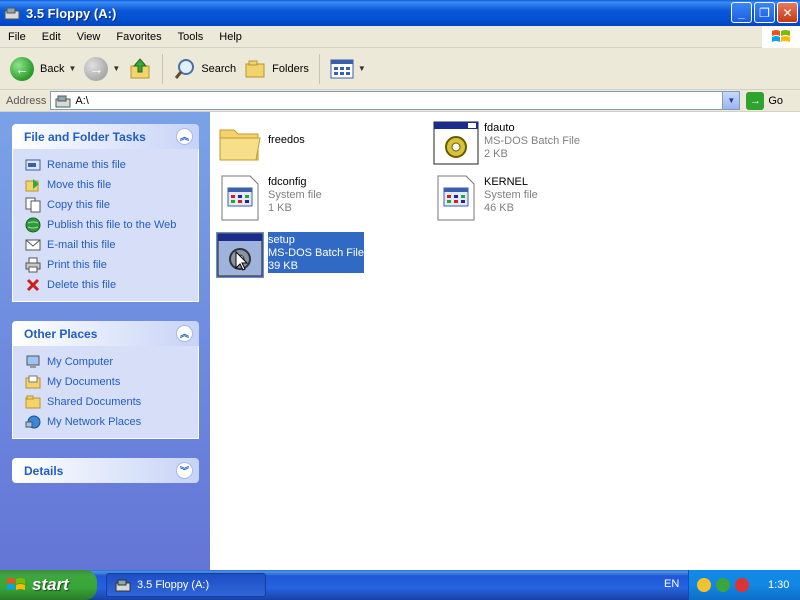 This screenshot has width=800, height=600. Describe the element at coordinates (400, 37) in the screenshot. I see `menu-bar: File Edit View Favorites Tools Help` at that location.